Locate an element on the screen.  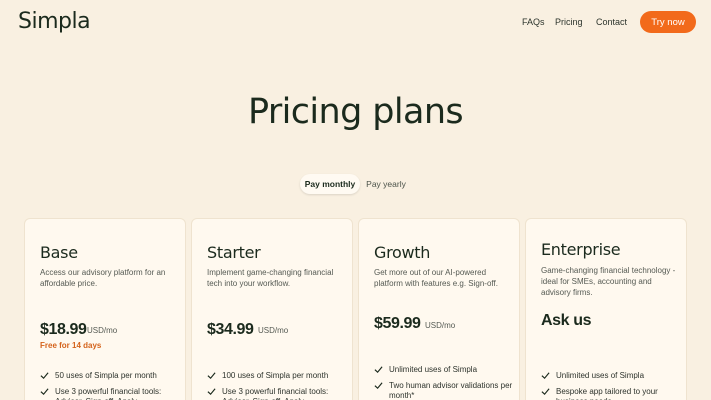
nav-link-pricing: Pricing is located at coordinates (569, 22).